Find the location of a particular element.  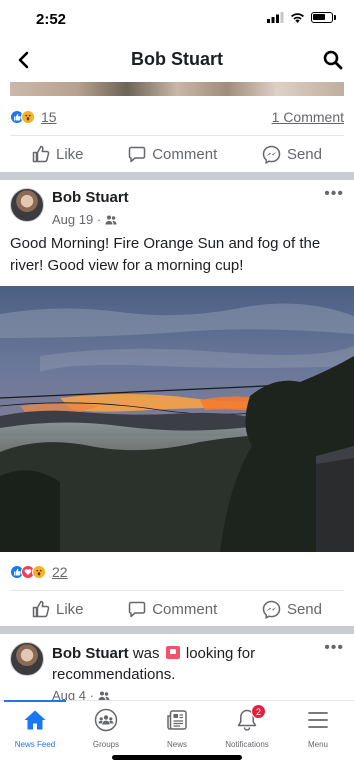

home-indicator is located at coordinates (177, 757).